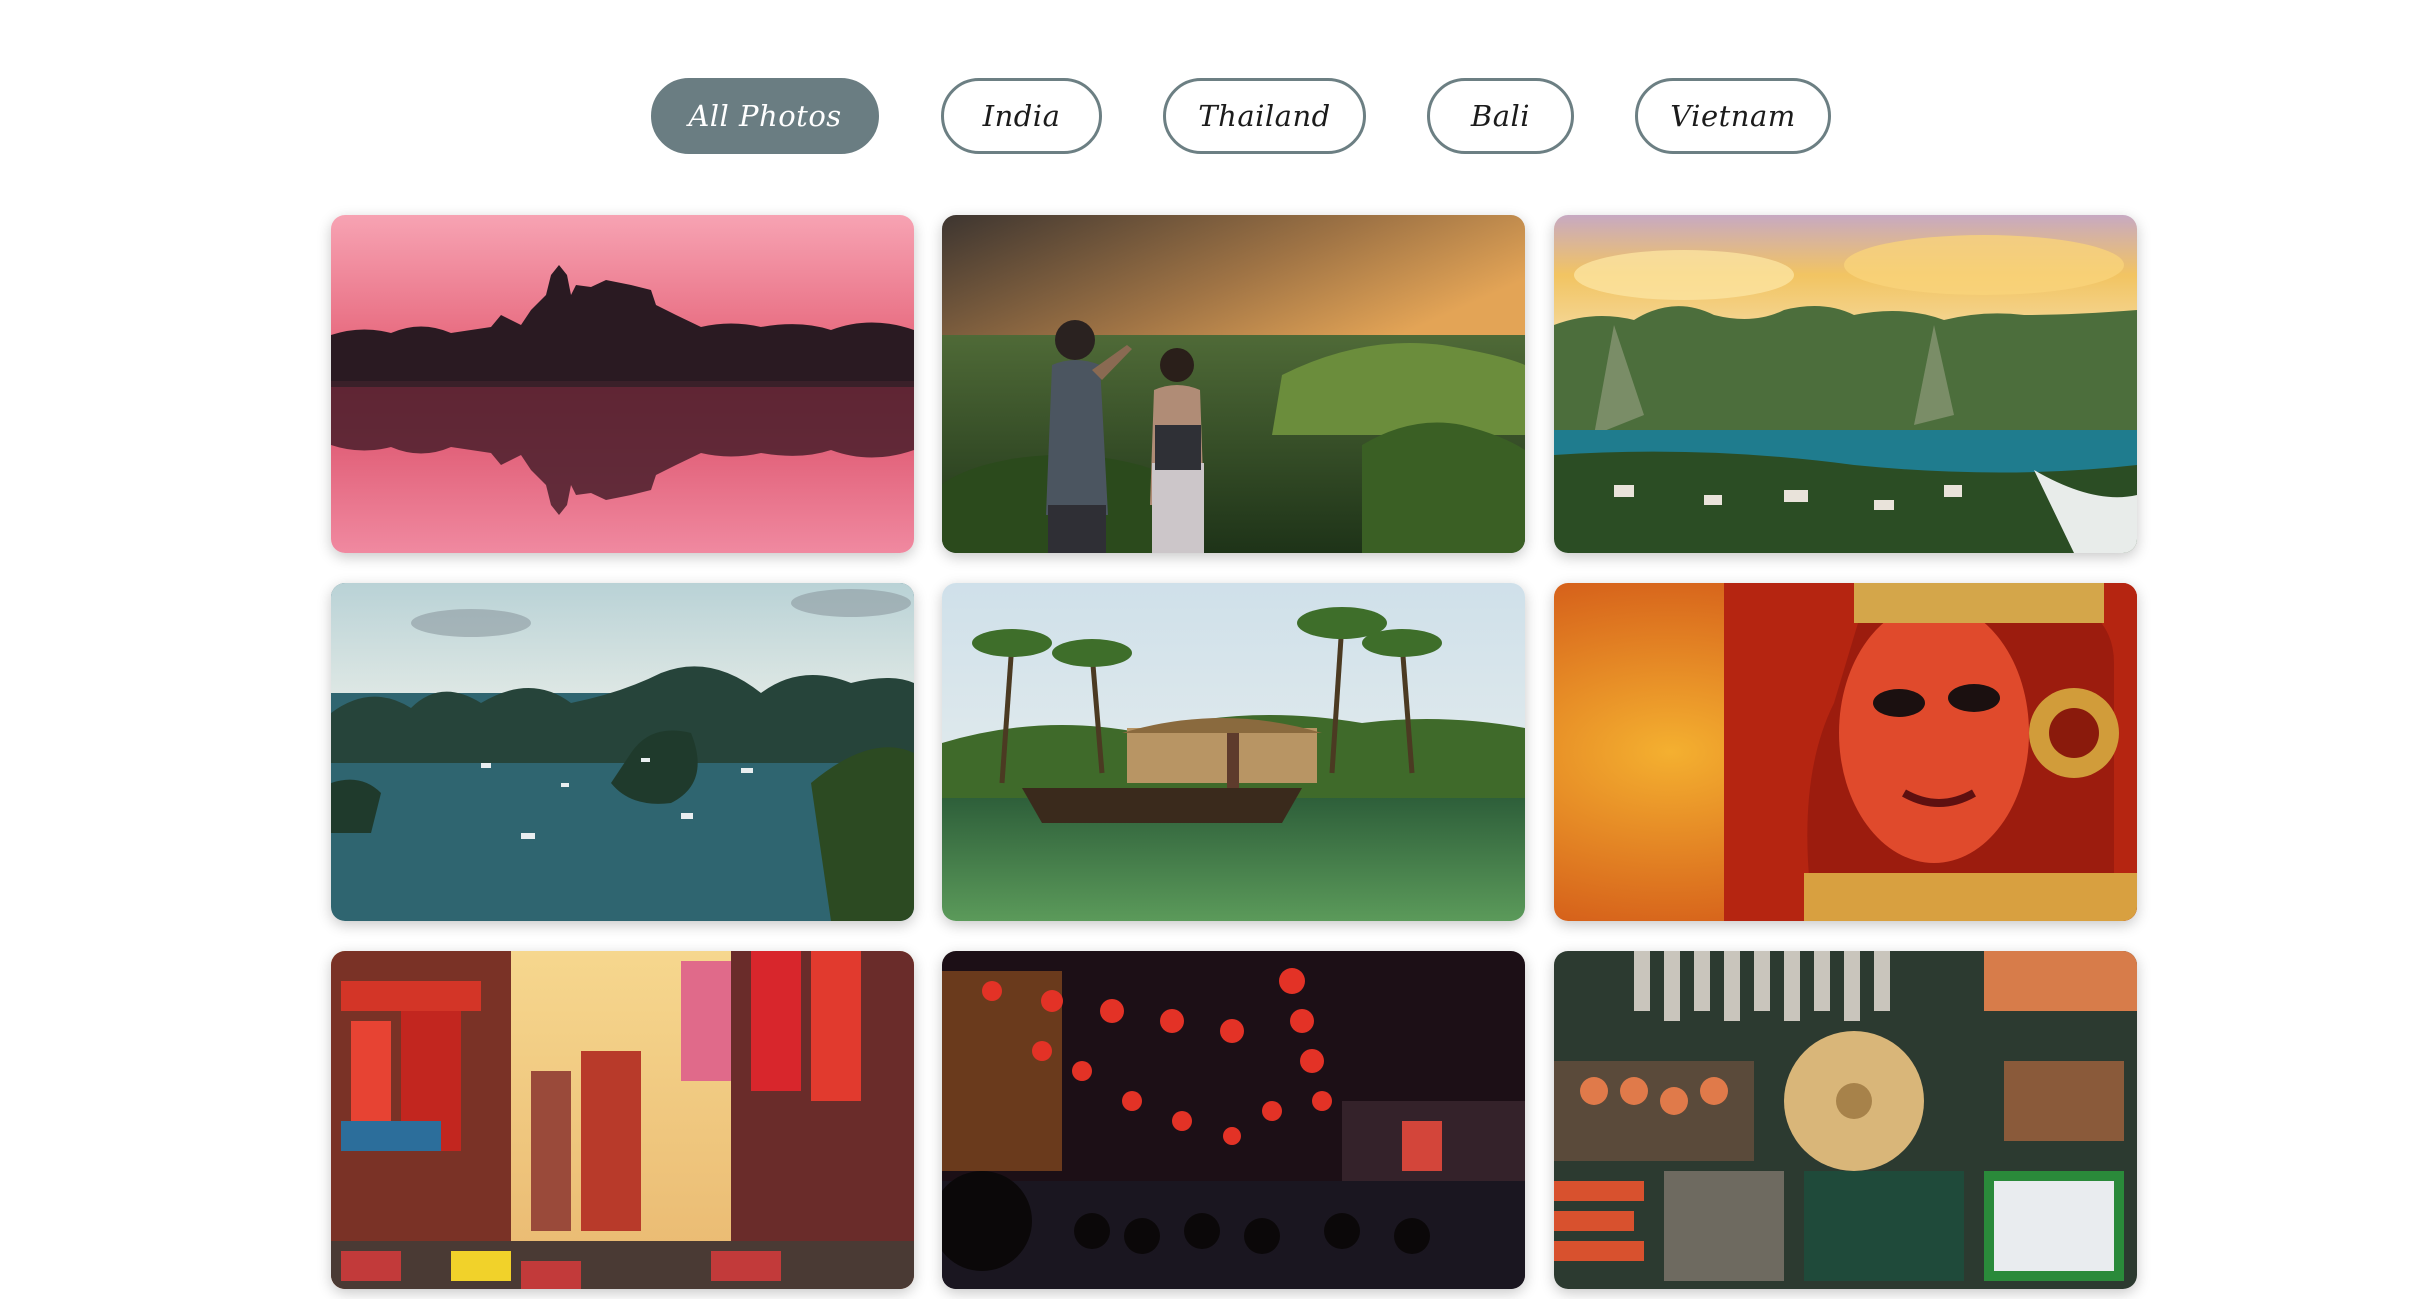 This screenshot has height=1299, width=2412. I want to click on tropical-bay-image, so click(1845, 384).